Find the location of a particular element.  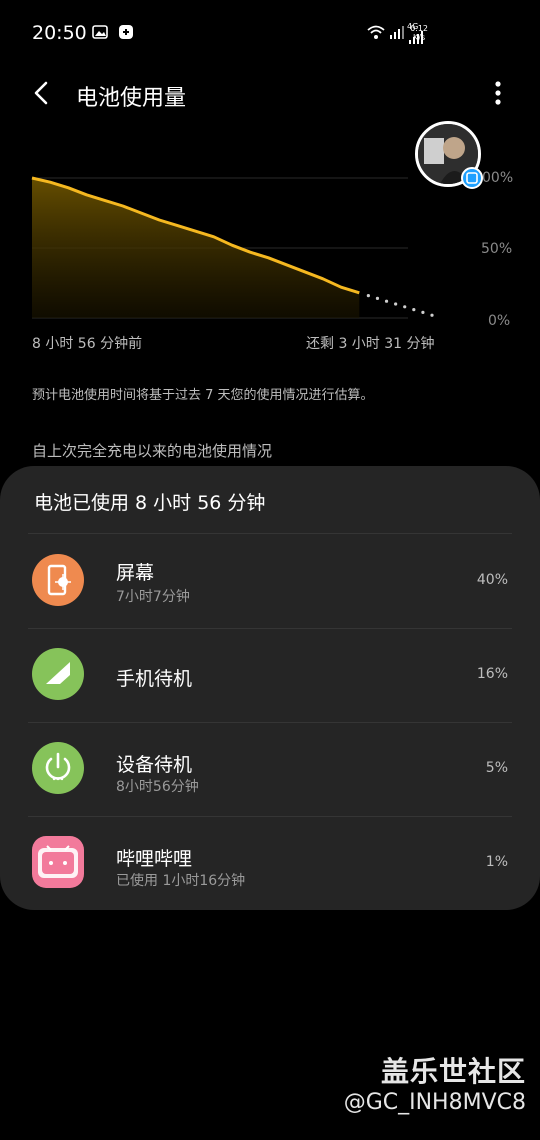

avatar-badge-icon is located at coordinates (472, 178).